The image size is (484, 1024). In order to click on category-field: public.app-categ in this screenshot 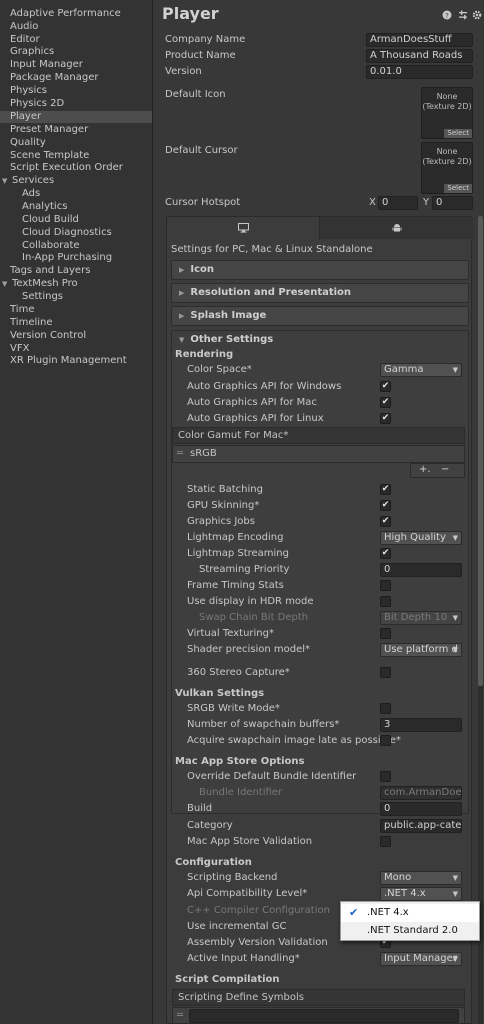, I will do `click(421, 826)`.